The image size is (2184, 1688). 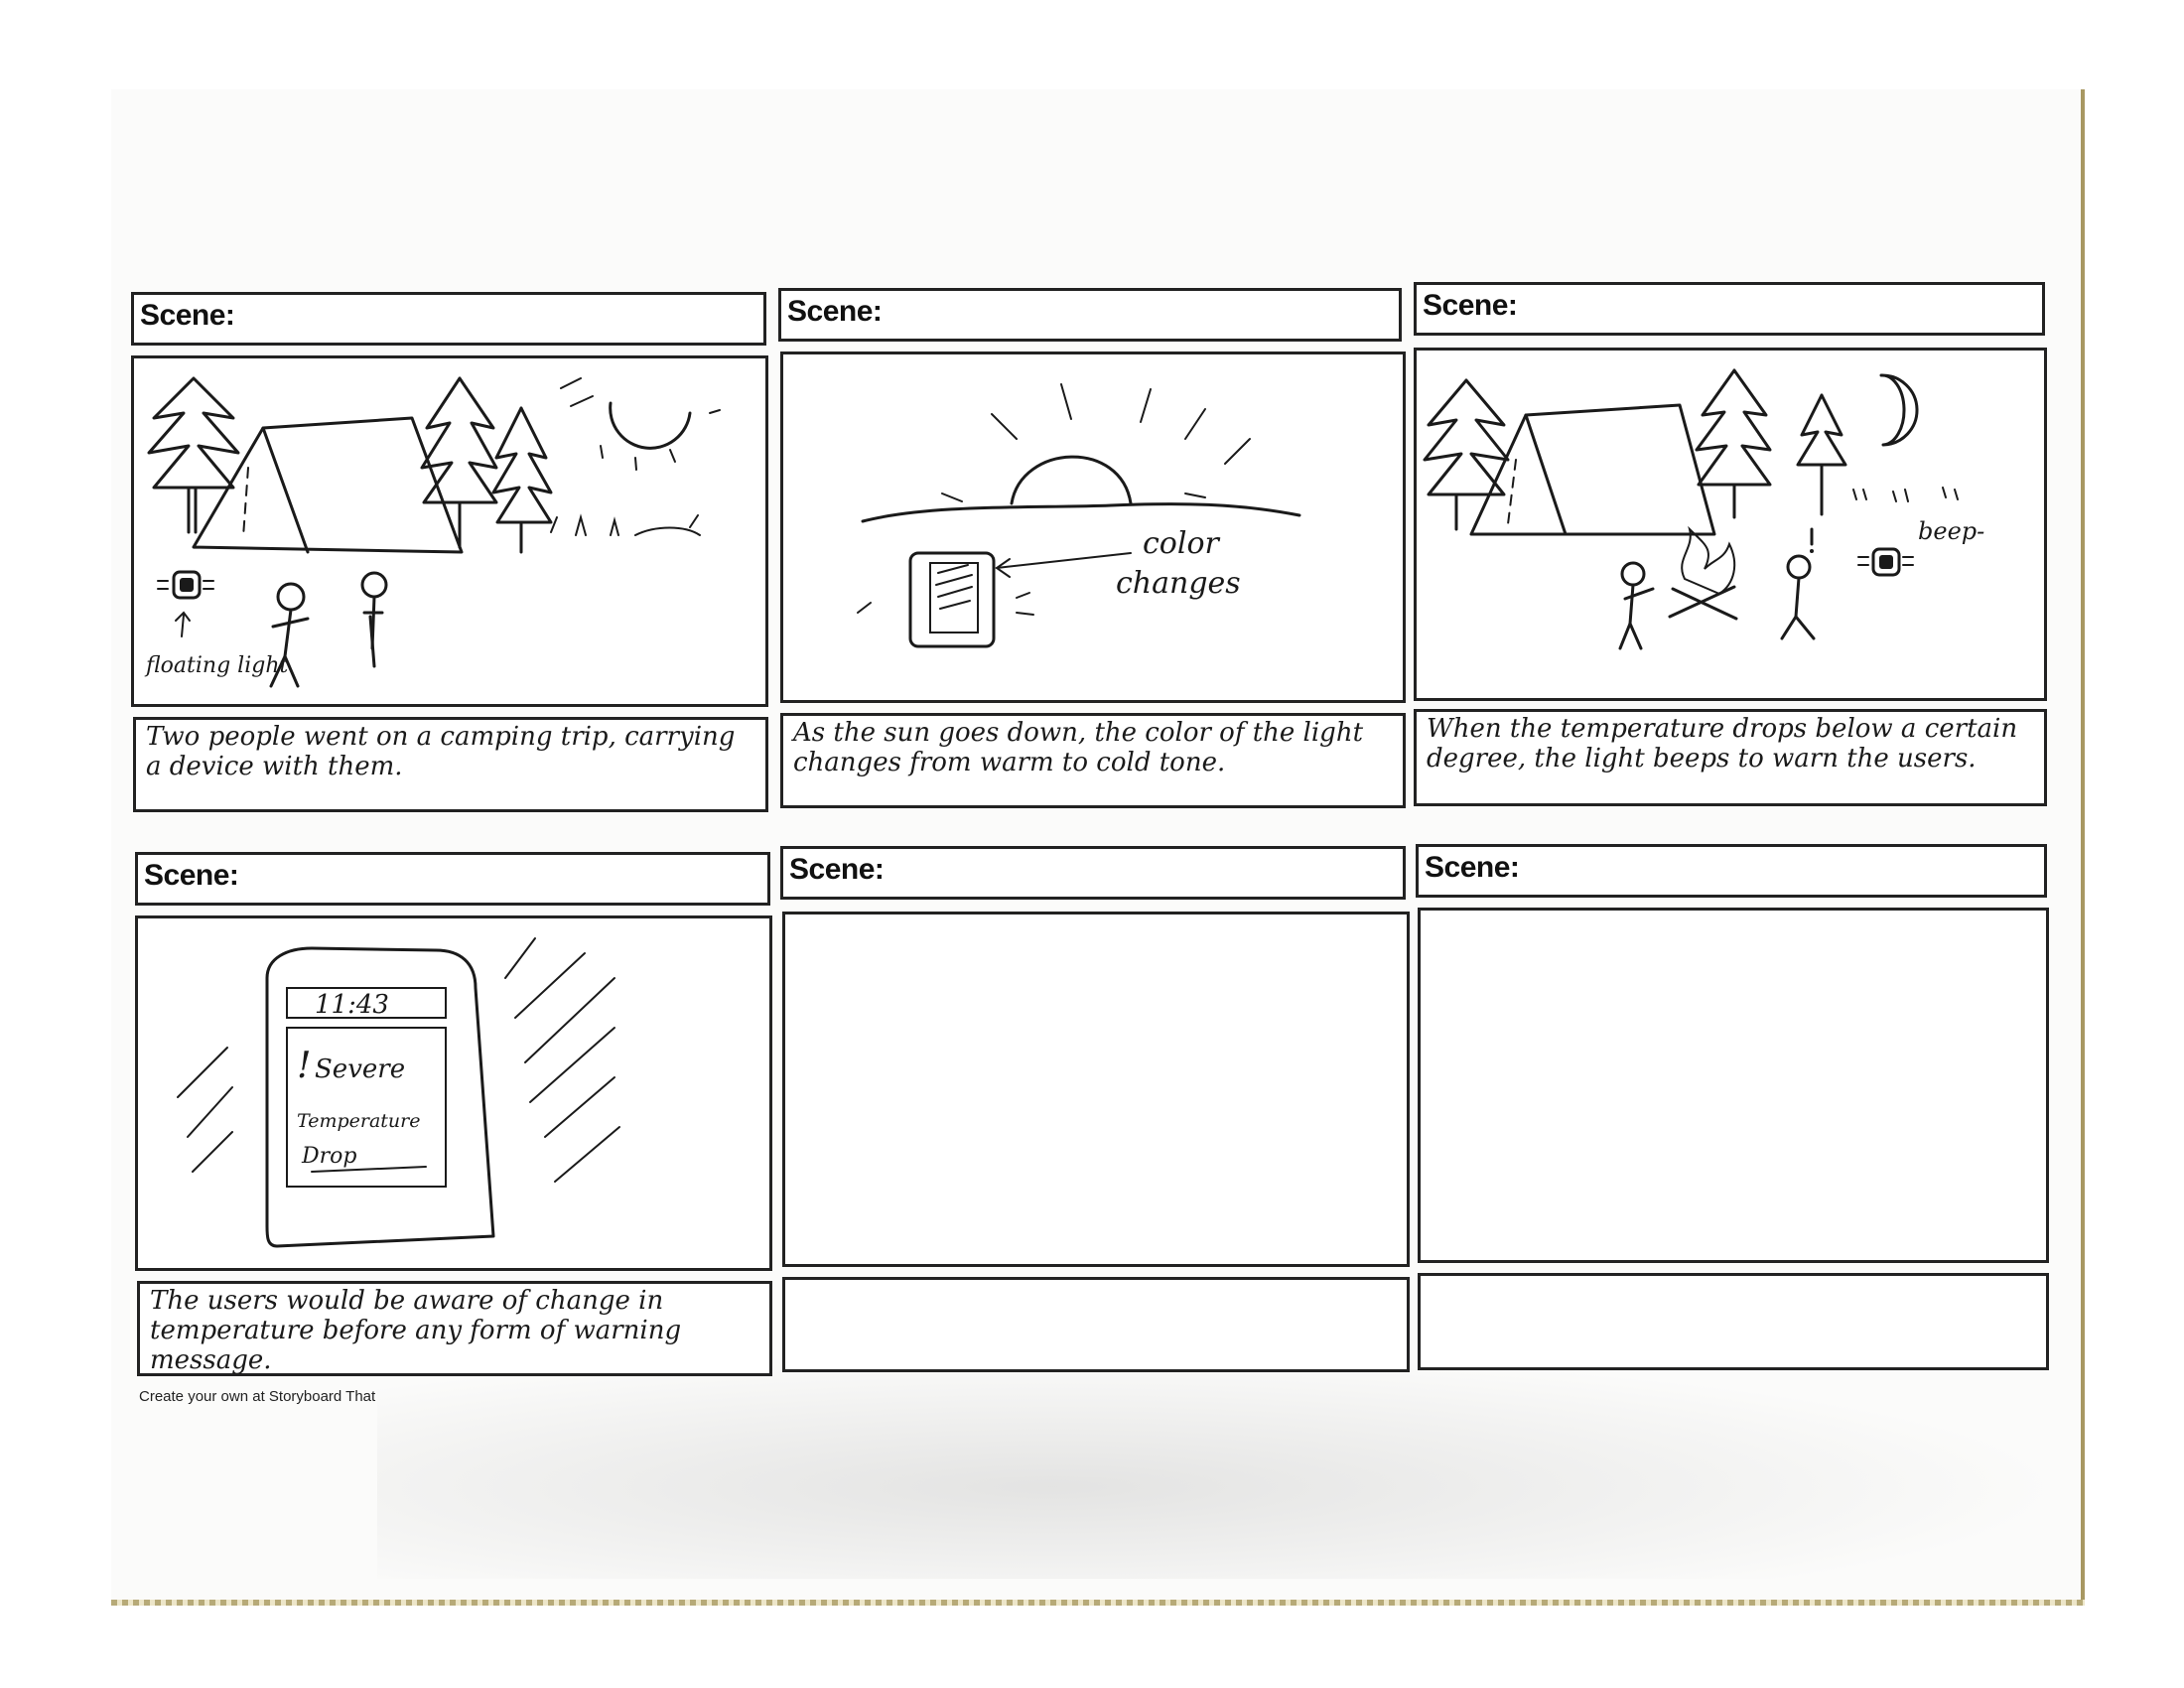 What do you see at coordinates (1703, 573) in the screenshot?
I see `campfire-icon` at bounding box center [1703, 573].